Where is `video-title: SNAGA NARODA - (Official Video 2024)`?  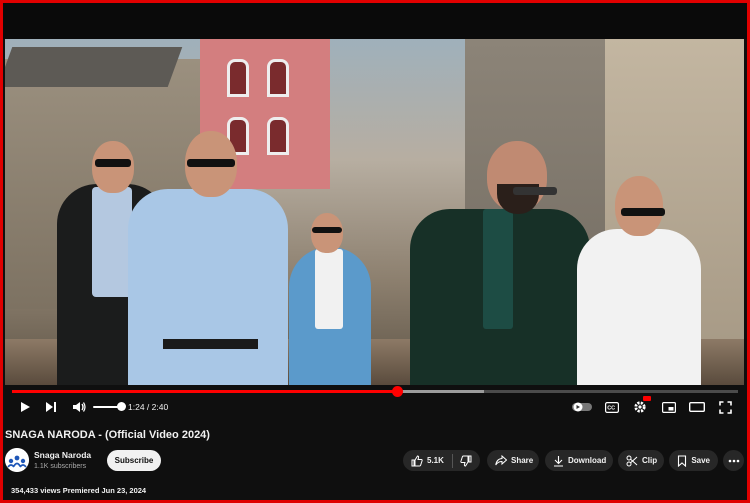
video-title: SNAGA NARODA - (Official Video 2024) is located at coordinates (107, 435).